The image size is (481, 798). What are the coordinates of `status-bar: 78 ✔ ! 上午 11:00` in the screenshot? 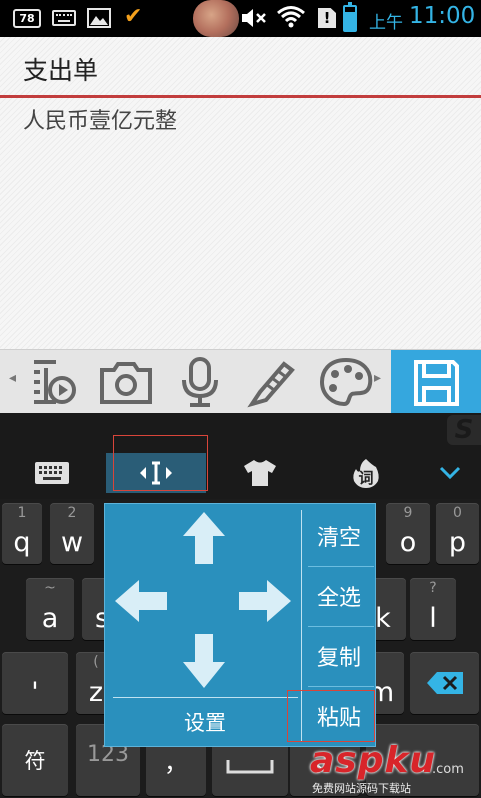 It's located at (240, 18).